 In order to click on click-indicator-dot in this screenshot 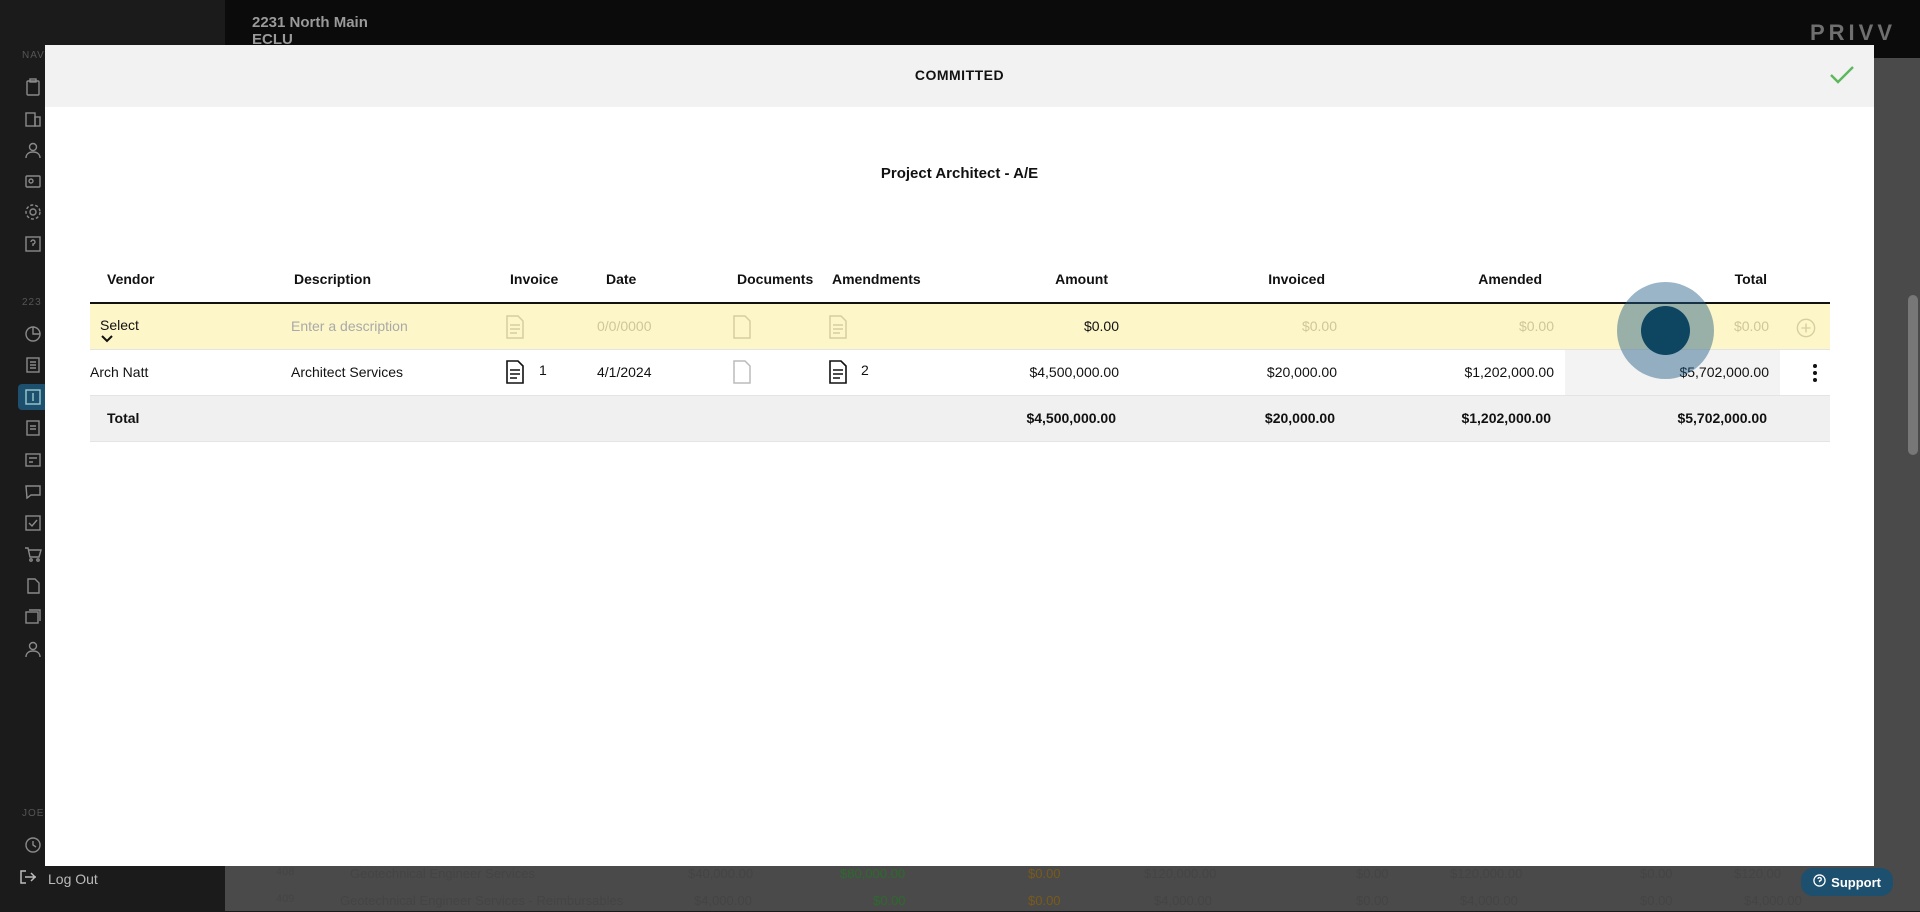, I will do `click(1665, 330)`.